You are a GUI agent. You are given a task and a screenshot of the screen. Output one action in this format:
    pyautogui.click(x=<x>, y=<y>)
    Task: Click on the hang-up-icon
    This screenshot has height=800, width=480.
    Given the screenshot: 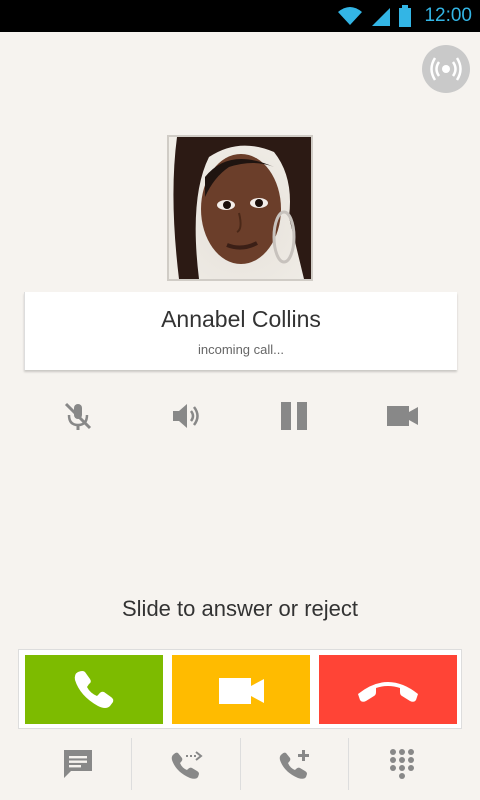 What is the action you would take?
    pyautogui.click(x=388, y=691)
    